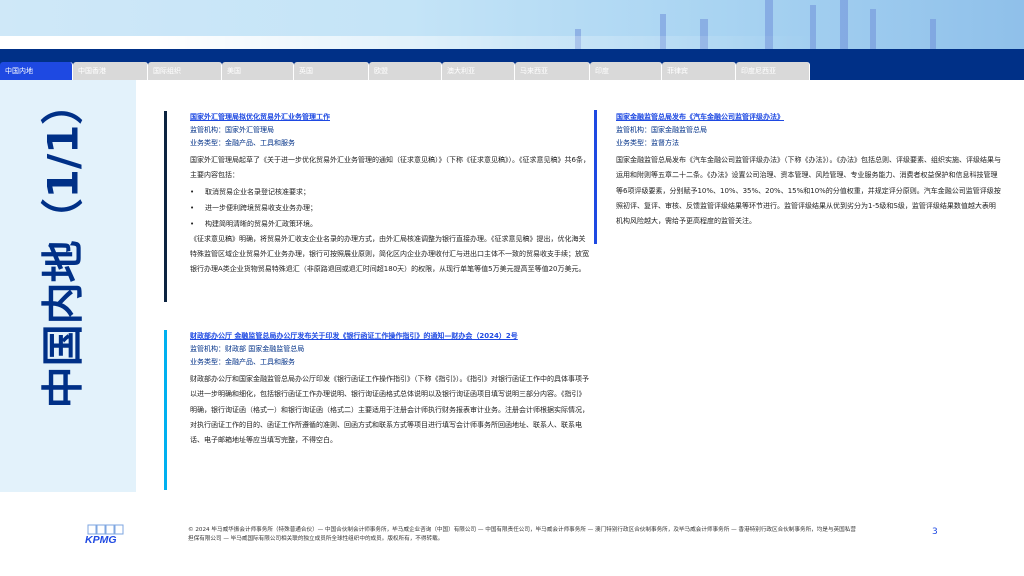  What do you see at coordinates (390, 117) in the screenshot?
I see `article-title-link: 国家外汇管理局拟优化贸易外汇业务管理工作` at bounding box center [390, 117].